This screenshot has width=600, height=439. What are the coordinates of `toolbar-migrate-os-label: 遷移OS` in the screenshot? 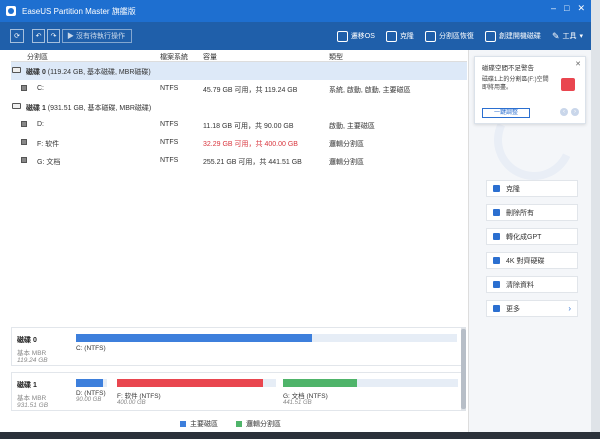 It's located at (362, 36).